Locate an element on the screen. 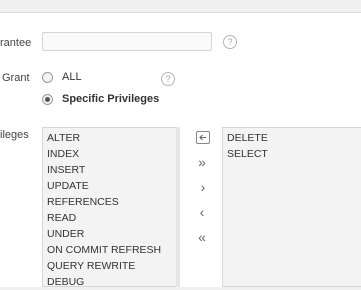 Image resolution: width=361 pixels, height=290 pixels. list-item: SELECT is located at coordinates (294, 154).